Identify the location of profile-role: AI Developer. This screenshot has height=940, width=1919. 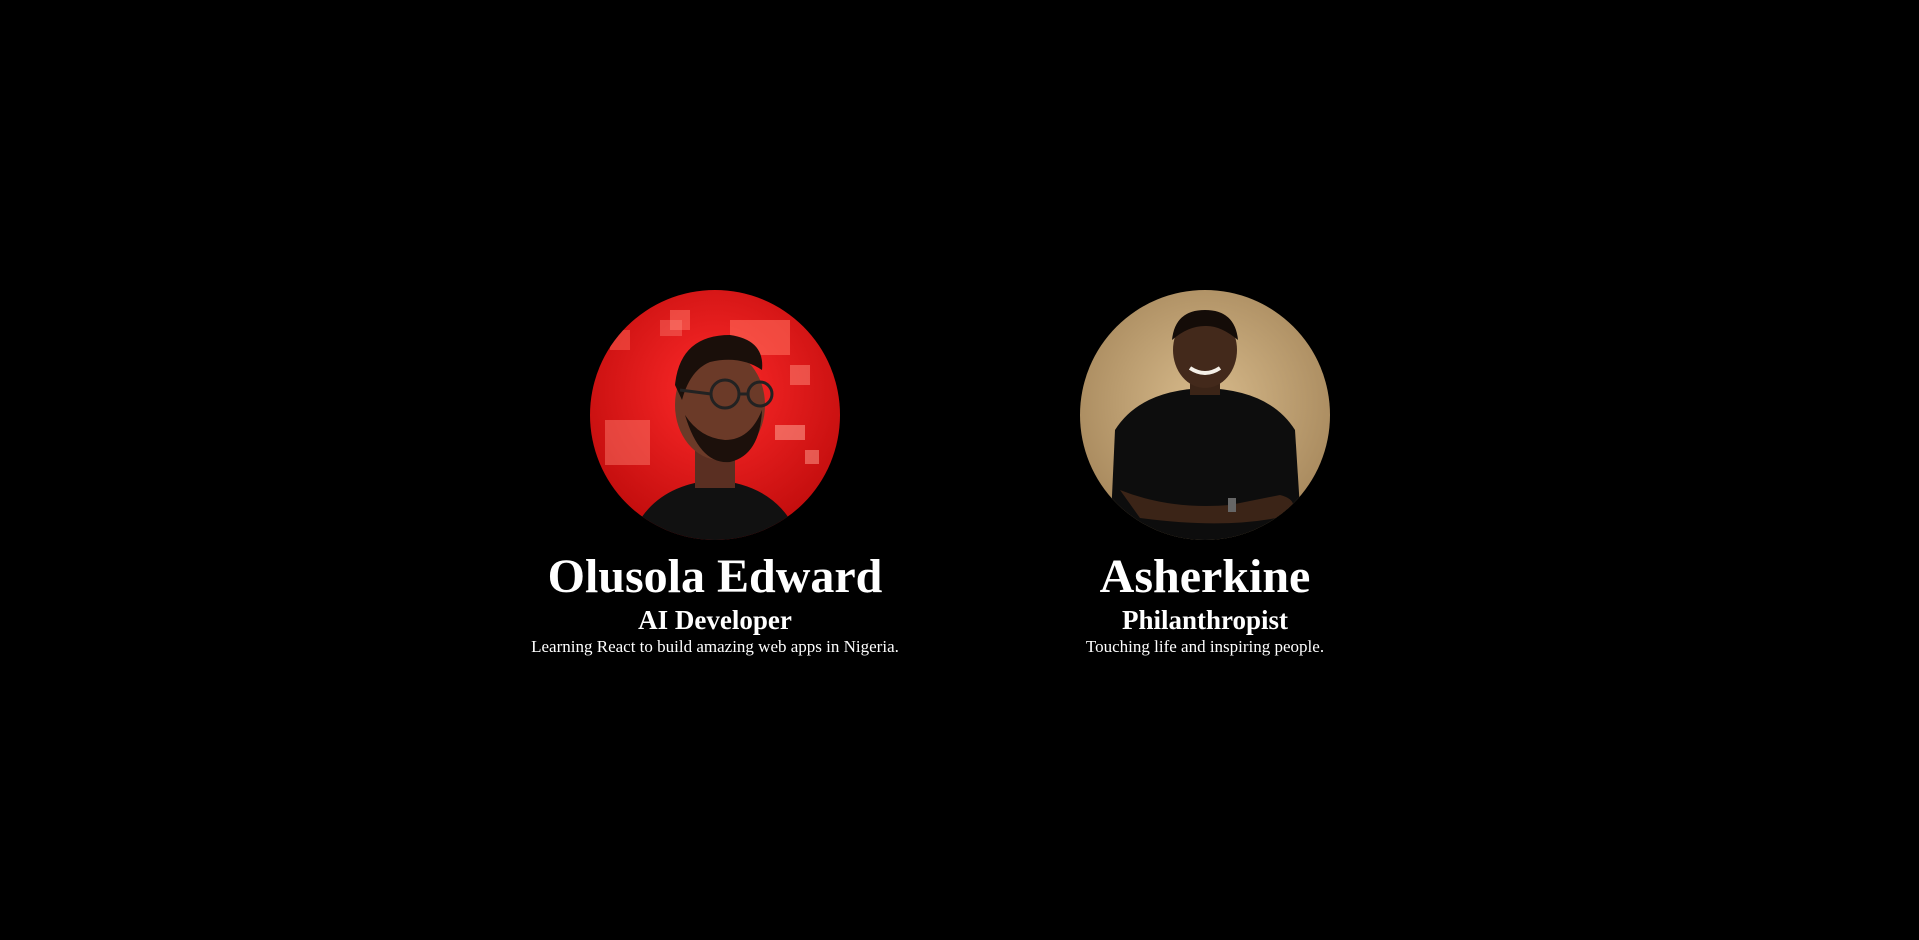
(715, 620).